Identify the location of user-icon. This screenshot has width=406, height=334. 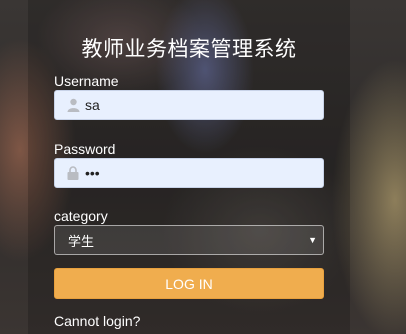
(73, 105).